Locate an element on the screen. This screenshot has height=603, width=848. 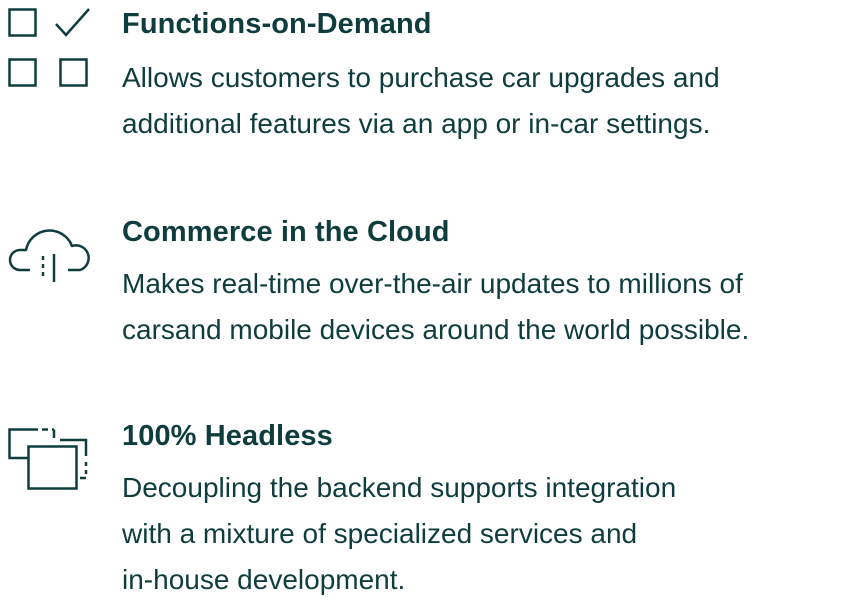
feature-title: Commerce in the Cloud is located at coordinates (286, 232).